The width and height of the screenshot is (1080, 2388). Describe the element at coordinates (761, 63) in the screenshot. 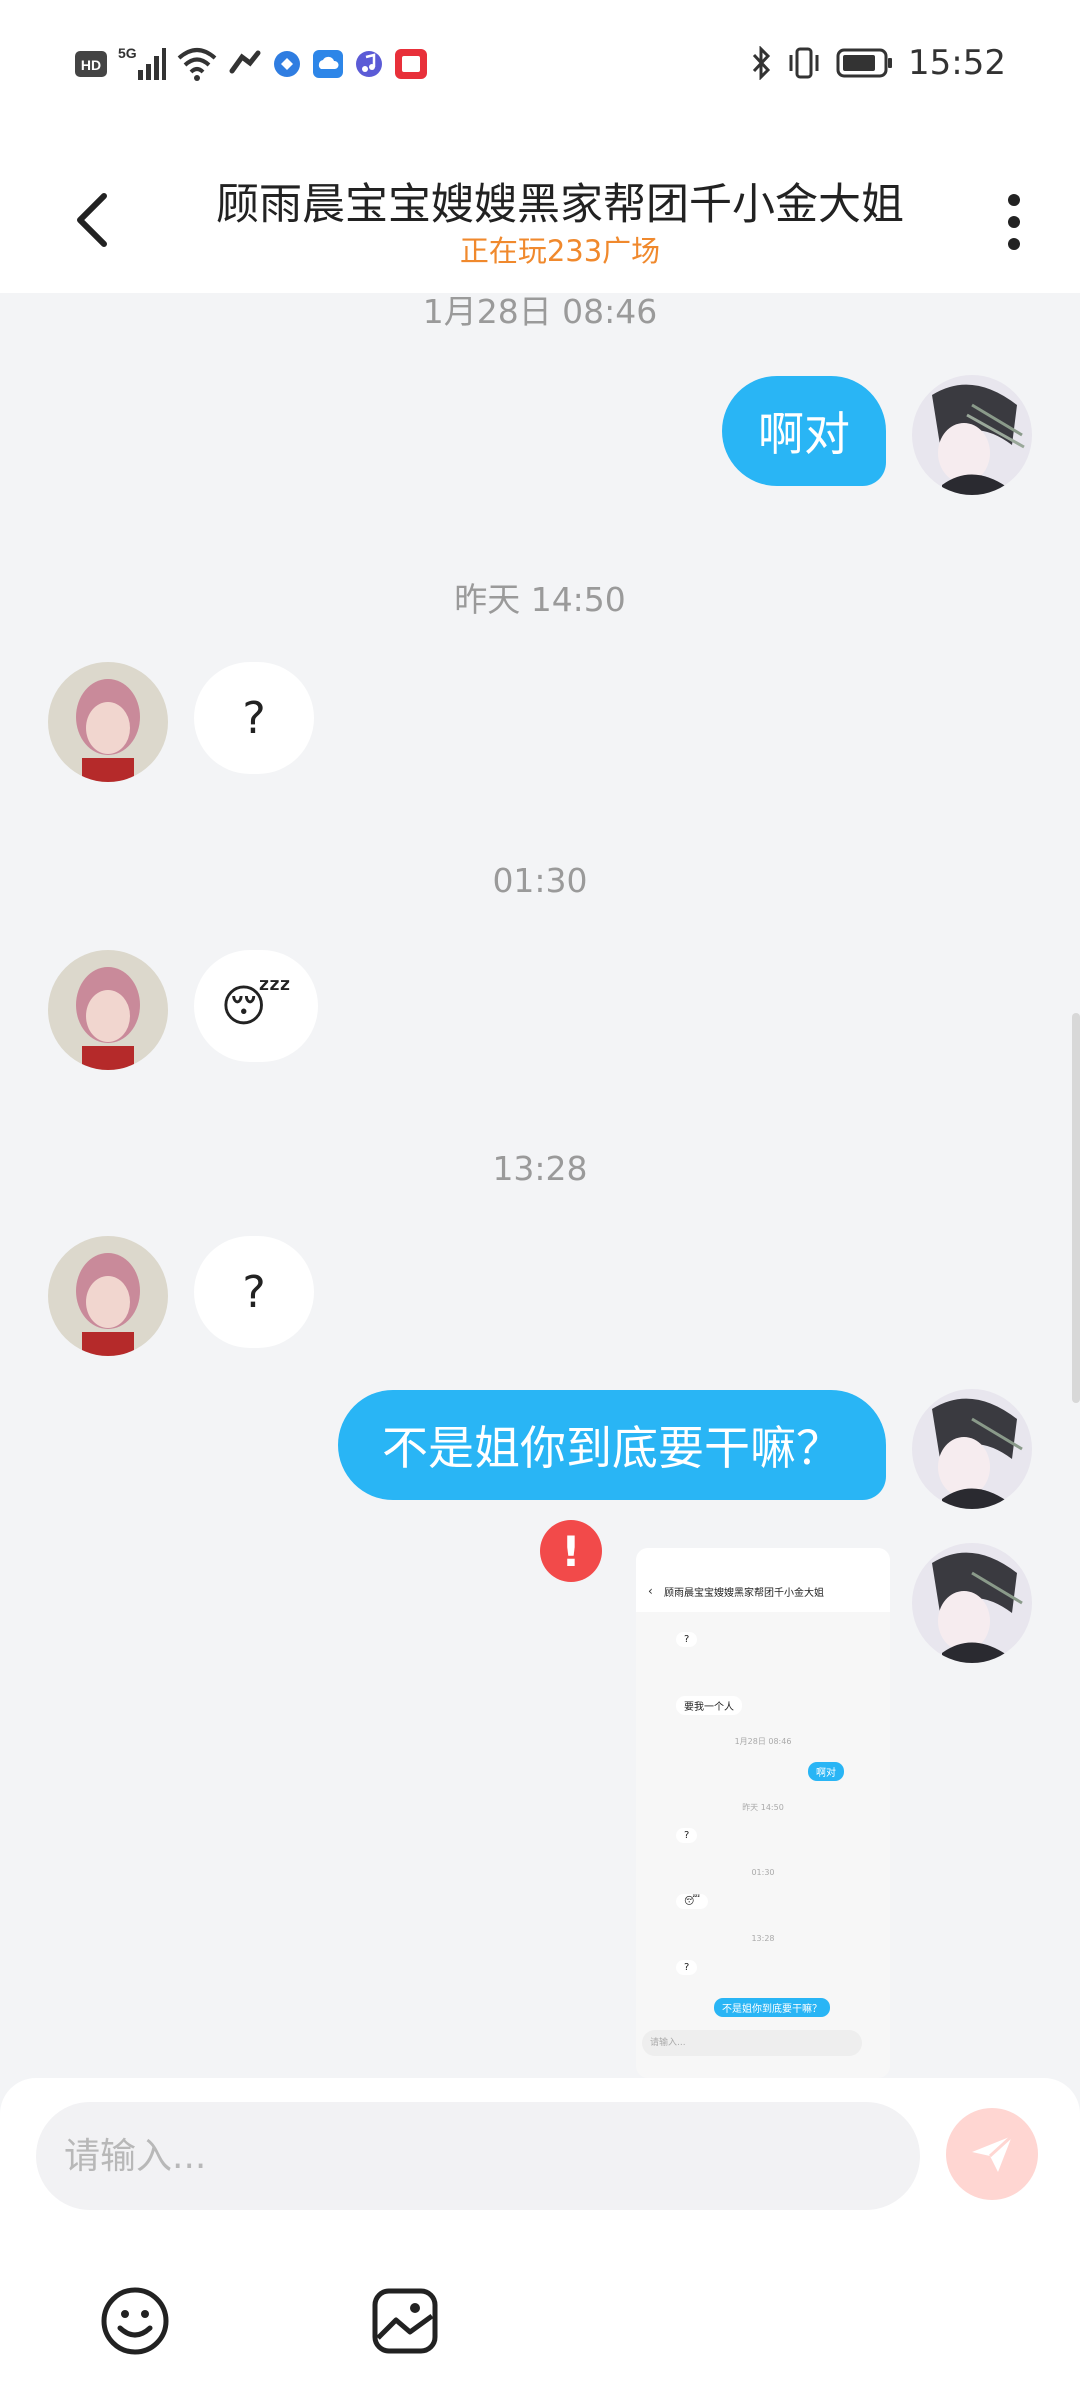

I see `bluetooth-icon` at that location.